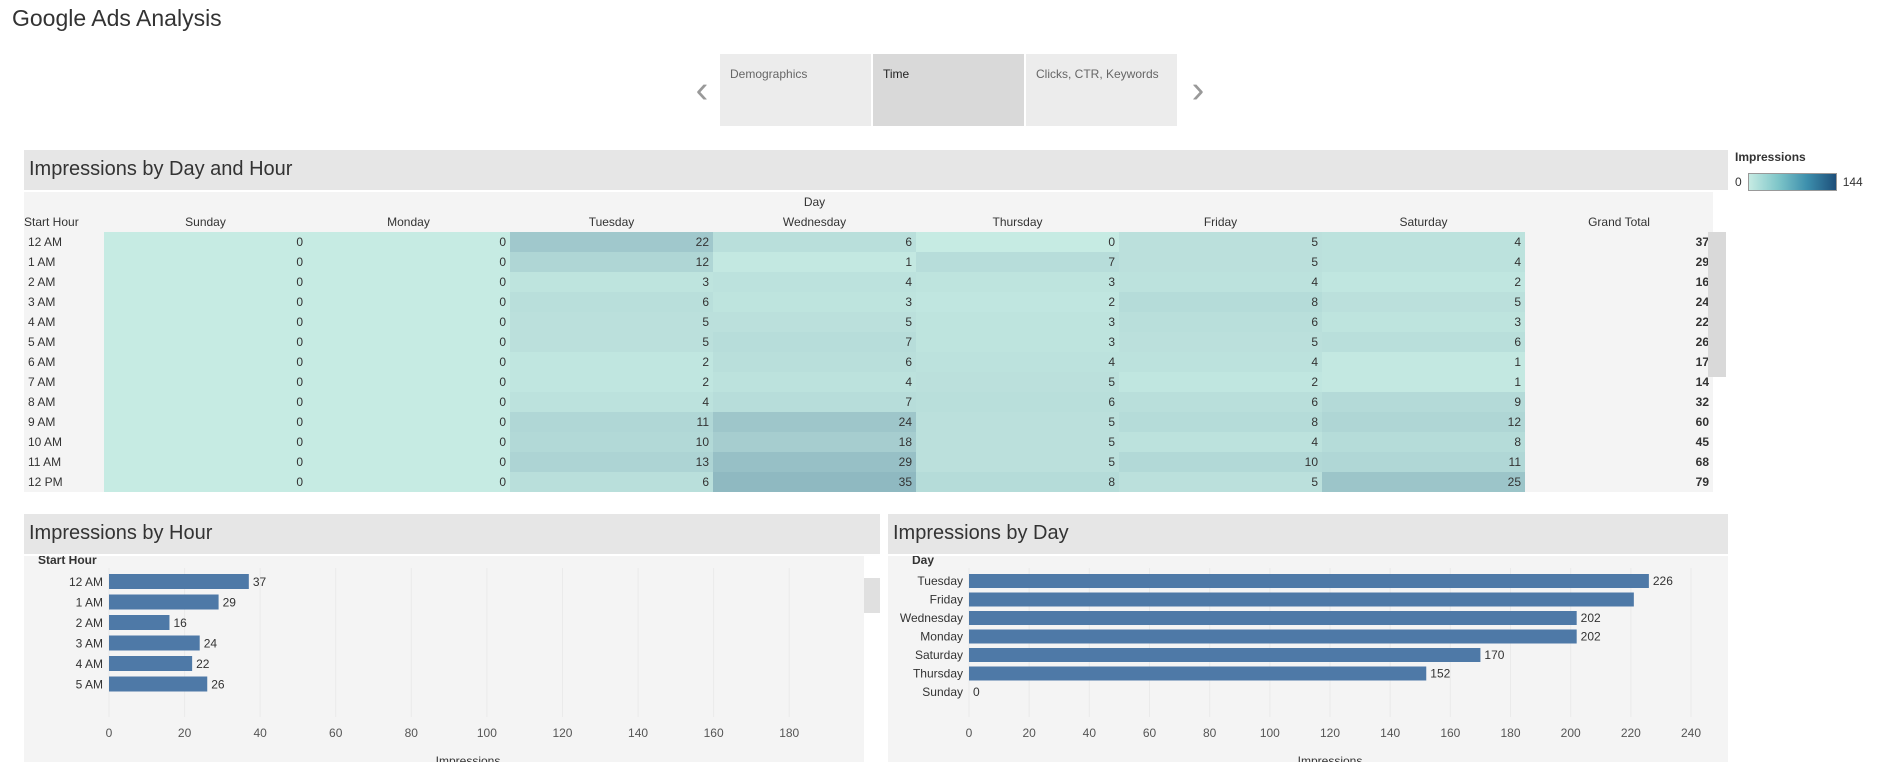 The image size is (1891, 767). Describe the element at coordinates (1101, 90) in the screenshot. I see `story-tab-clicks-ctr-keywords: Clicks, CTR, Keywords` at that location.